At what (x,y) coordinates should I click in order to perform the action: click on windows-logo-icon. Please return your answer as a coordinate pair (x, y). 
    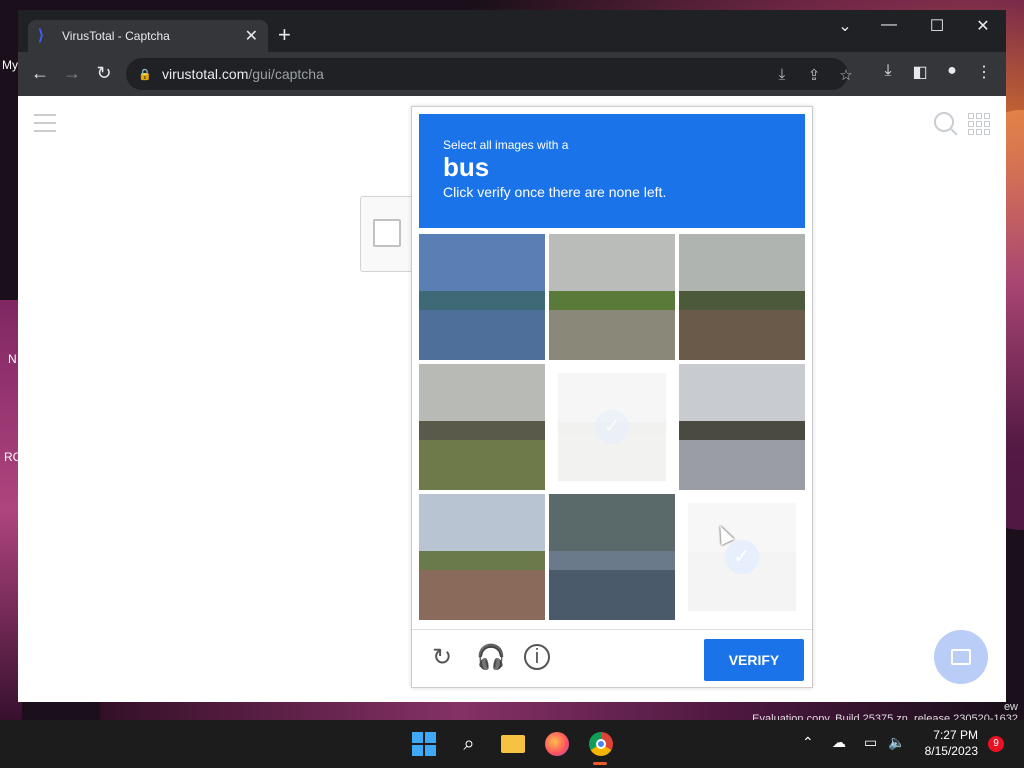
    Looking at the image, I should click on (424, 744).